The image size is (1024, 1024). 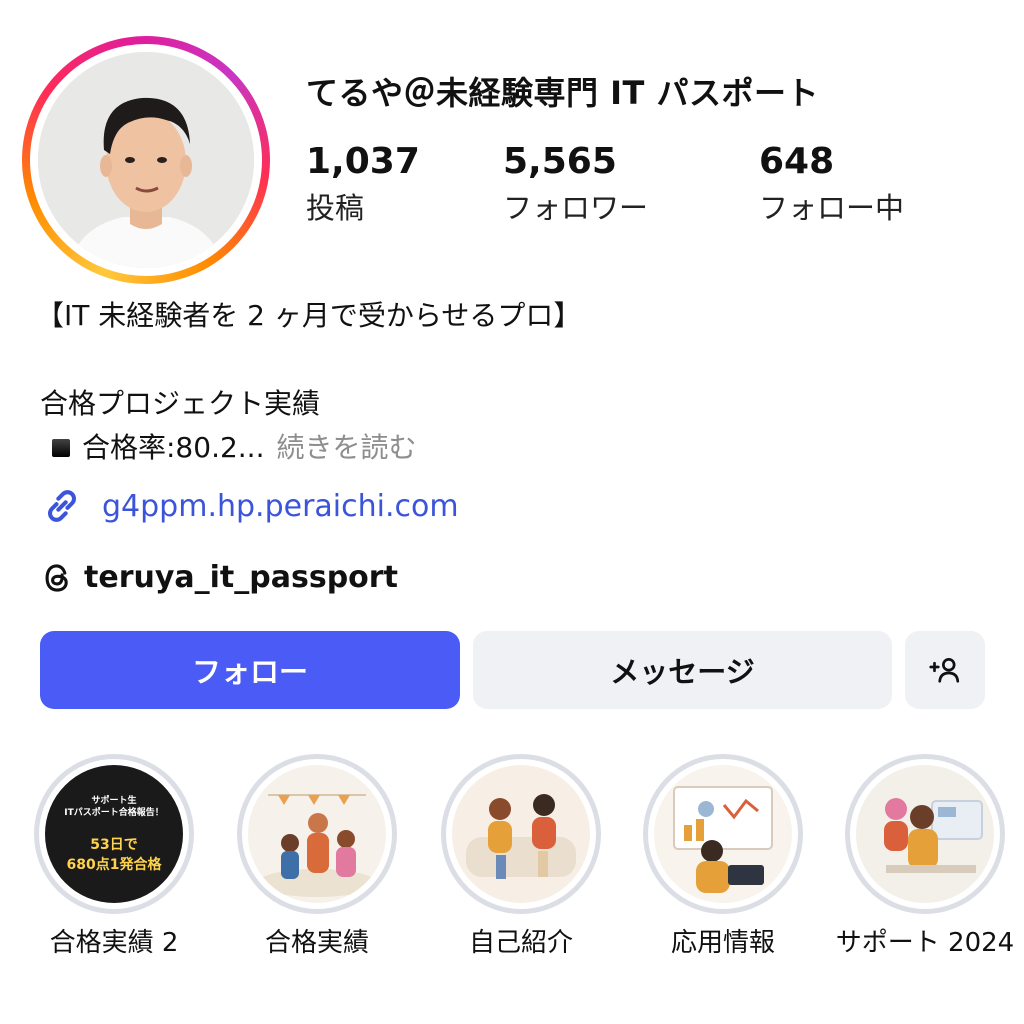 I want to click on add-user-button, so click(x=945, y=670).